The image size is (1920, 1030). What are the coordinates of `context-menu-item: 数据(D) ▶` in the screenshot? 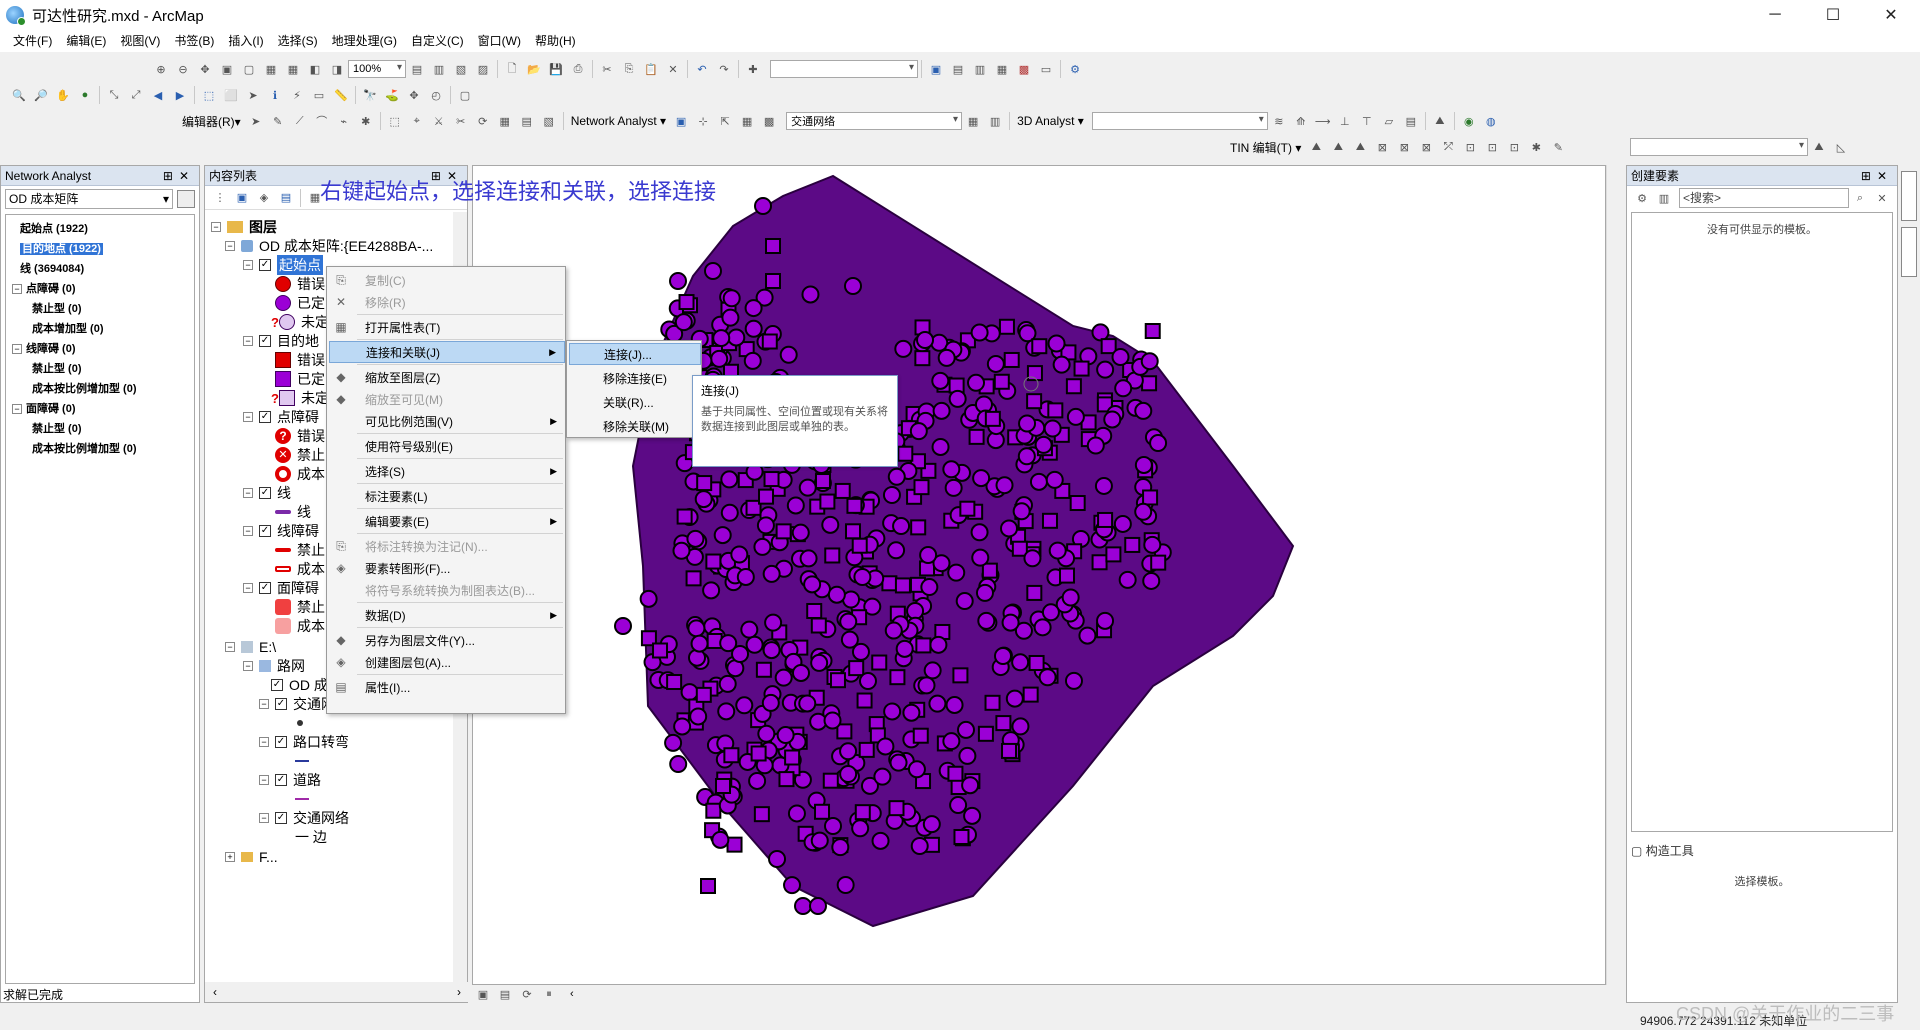 It's located at (447, 615).